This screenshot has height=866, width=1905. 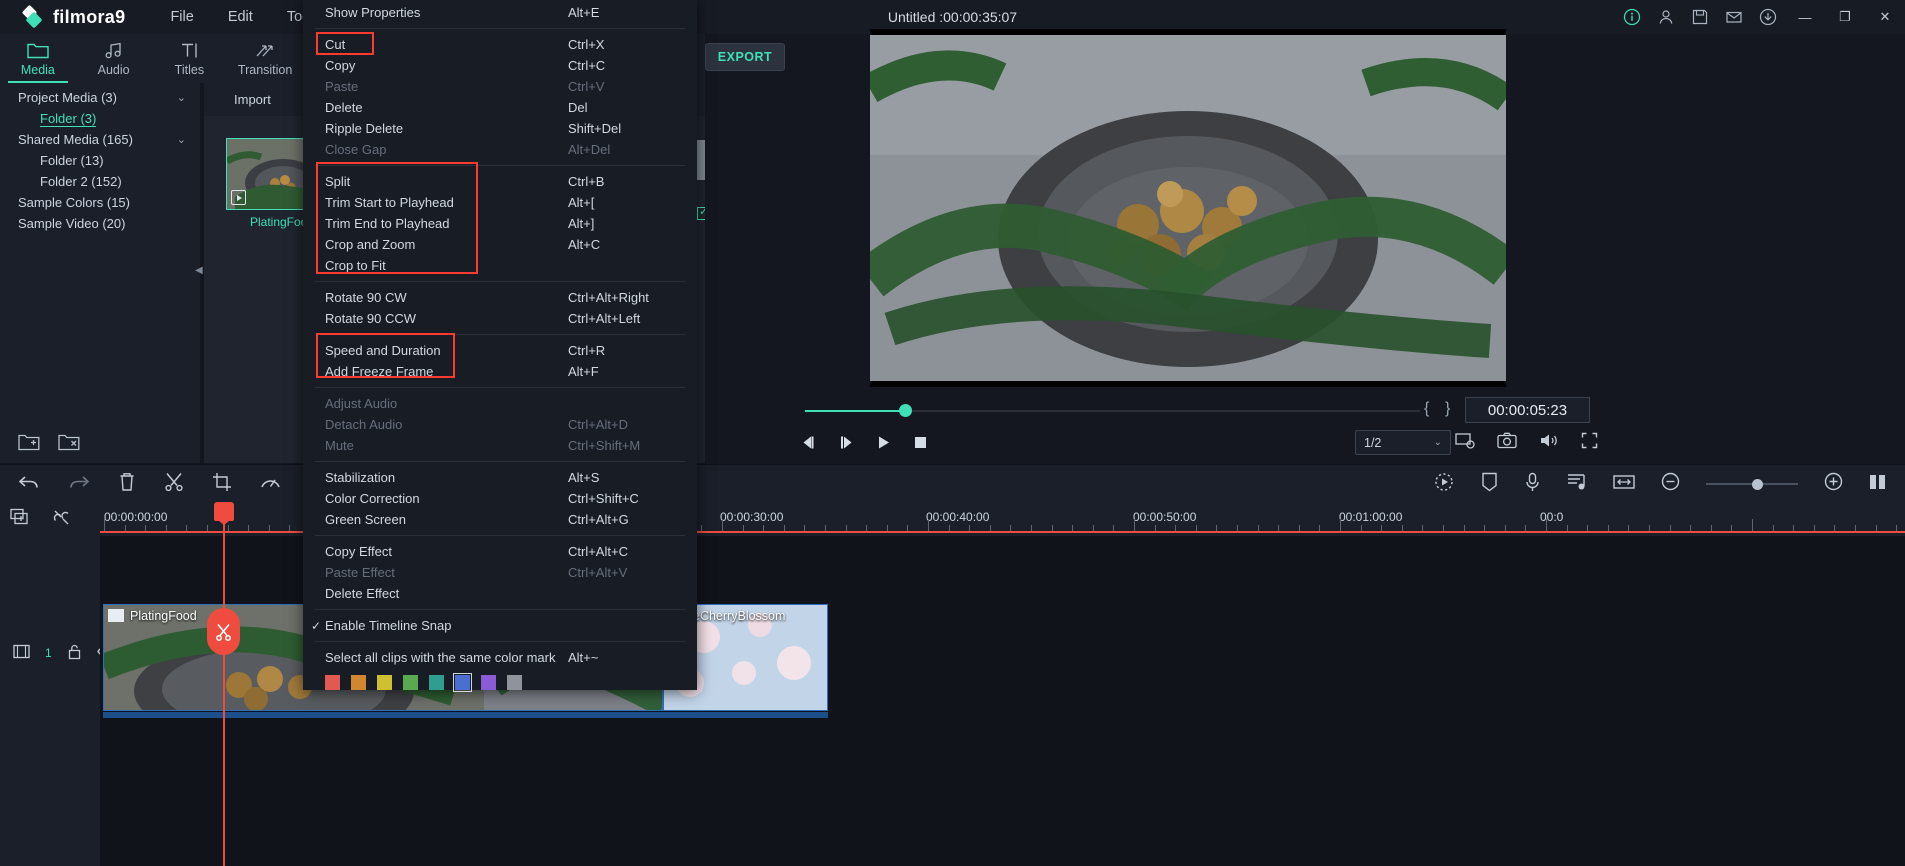 I want to click on export-button: EXPORT, so click(x=745, y=57).